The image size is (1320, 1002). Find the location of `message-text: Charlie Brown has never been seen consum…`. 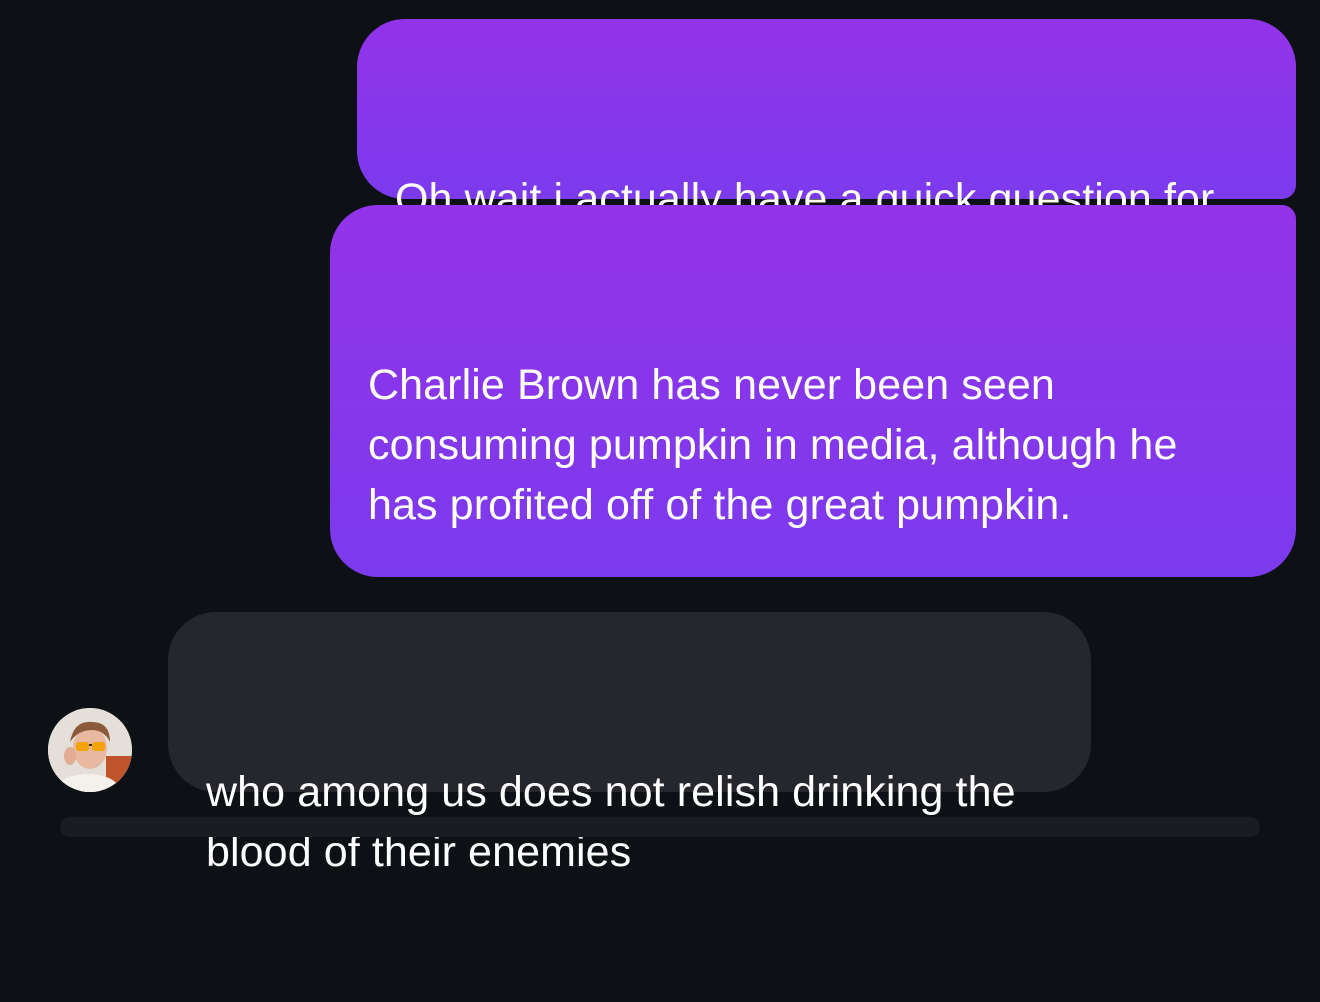

message-text: Charlie Brown has never been seen consum… is located at coordinates (779, 445).